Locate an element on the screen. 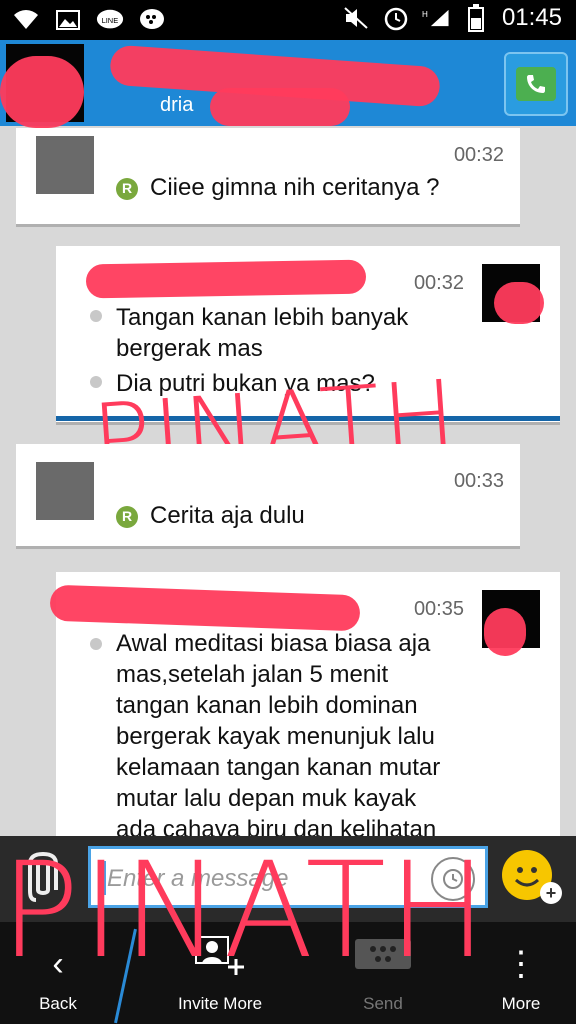 The image size is (576, 1024). message-text: mutar lalu depan muk kayak is located at coordinates (266, 798).